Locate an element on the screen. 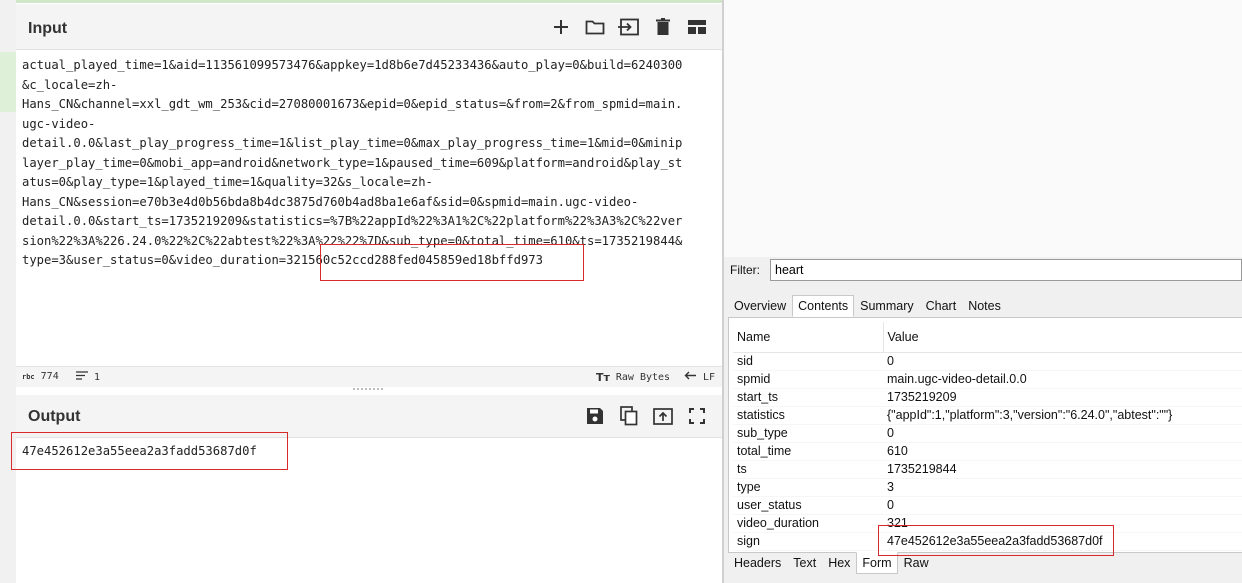 The width and height of the screenshot is (1242, 583). param-name: ts is located at coordinates (808, 469).